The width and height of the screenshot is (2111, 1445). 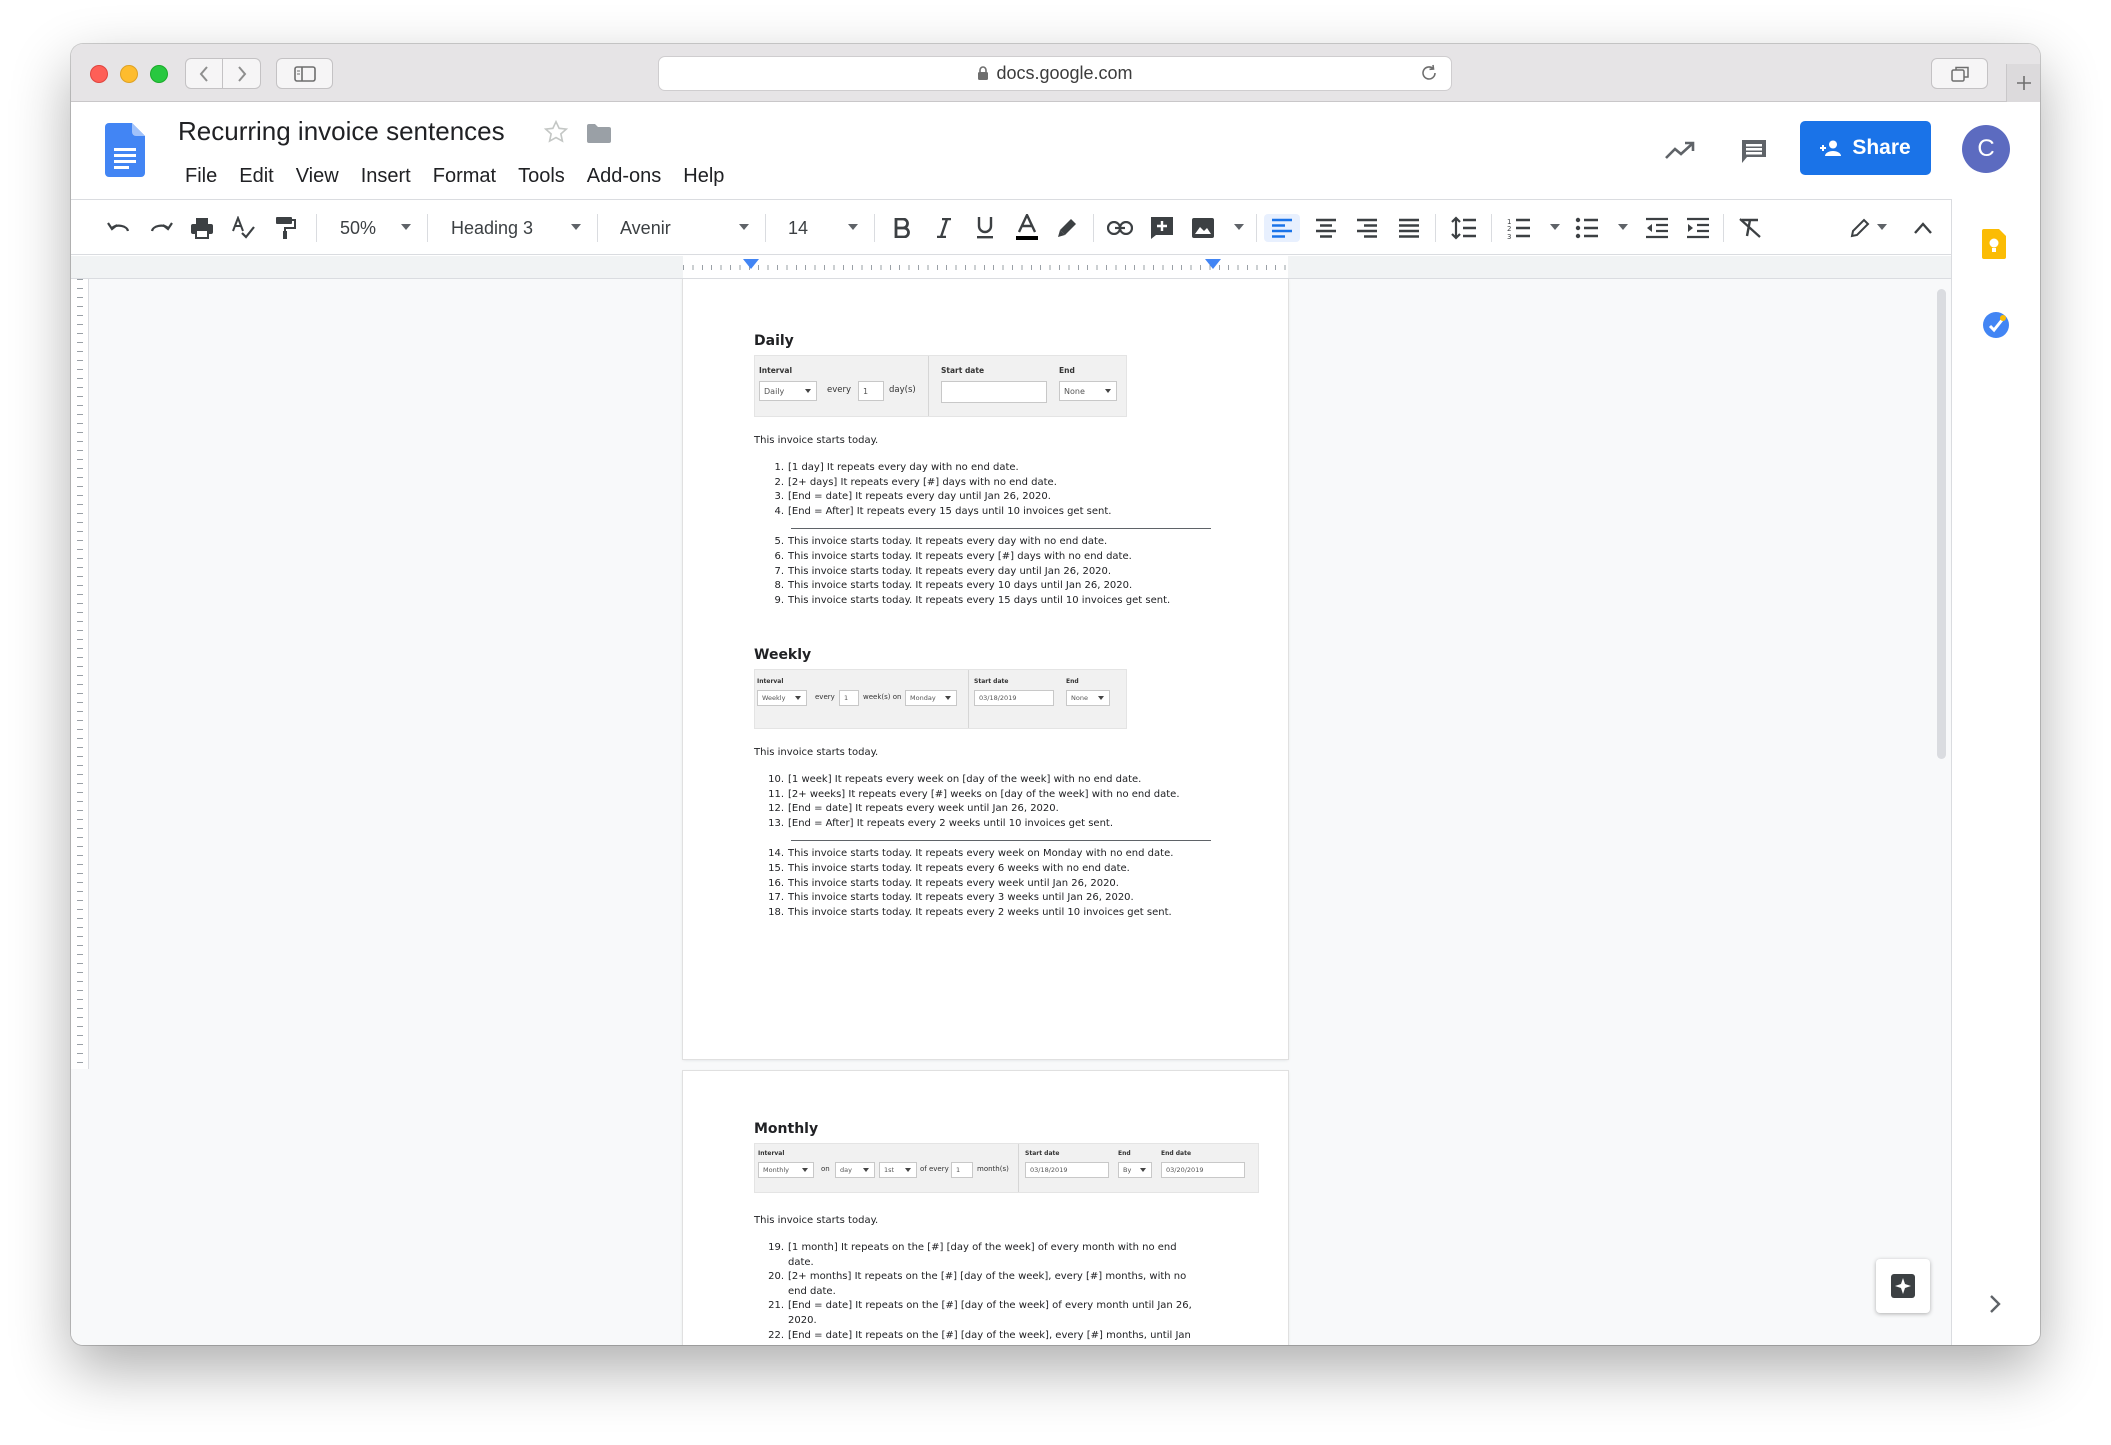 What do you see at coordinates (1587, 228) in the screenshot?
I see `bulleted-list-button` at bounding box center [1587, 228].